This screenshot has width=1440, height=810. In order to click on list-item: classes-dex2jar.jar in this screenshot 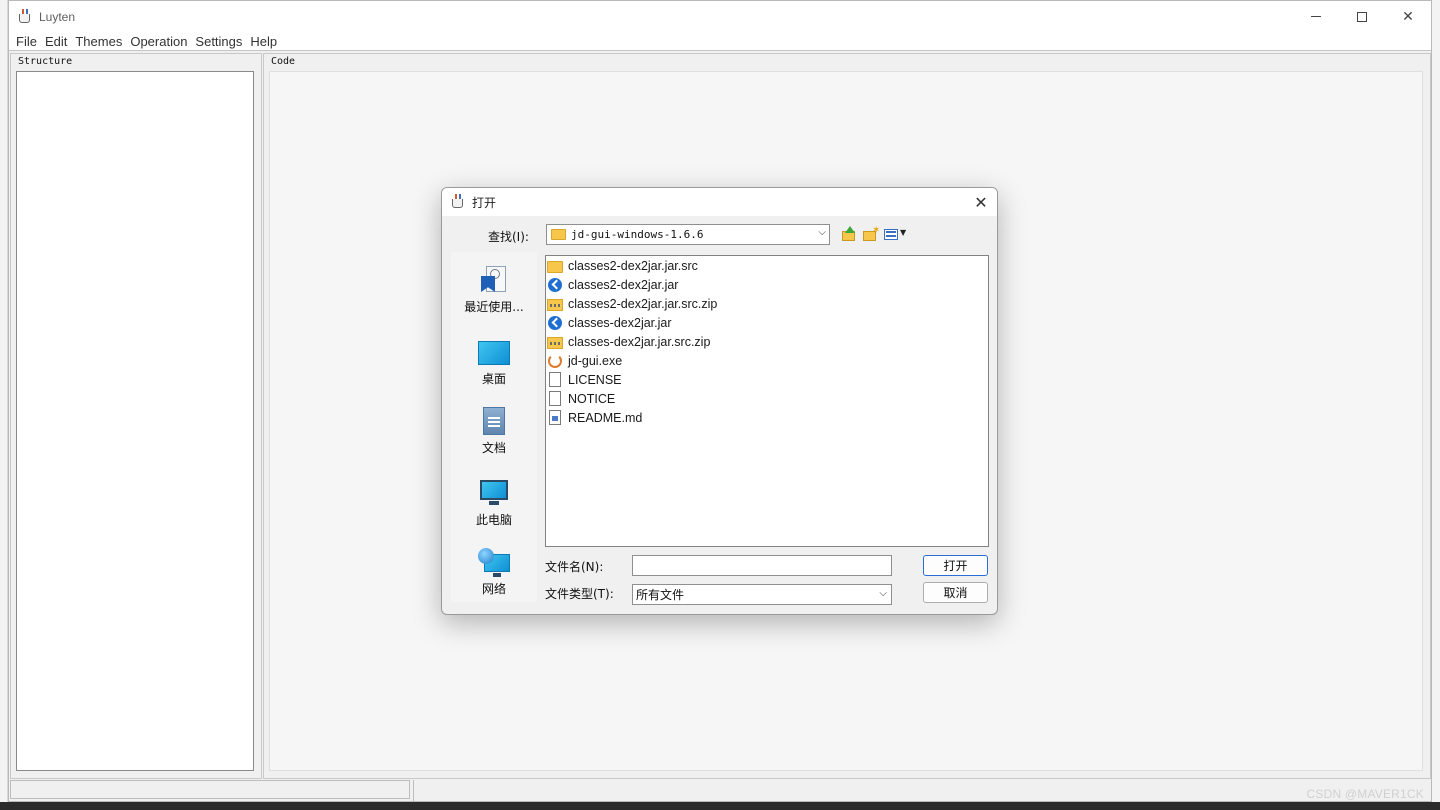, I will do `click(609, 322)`.